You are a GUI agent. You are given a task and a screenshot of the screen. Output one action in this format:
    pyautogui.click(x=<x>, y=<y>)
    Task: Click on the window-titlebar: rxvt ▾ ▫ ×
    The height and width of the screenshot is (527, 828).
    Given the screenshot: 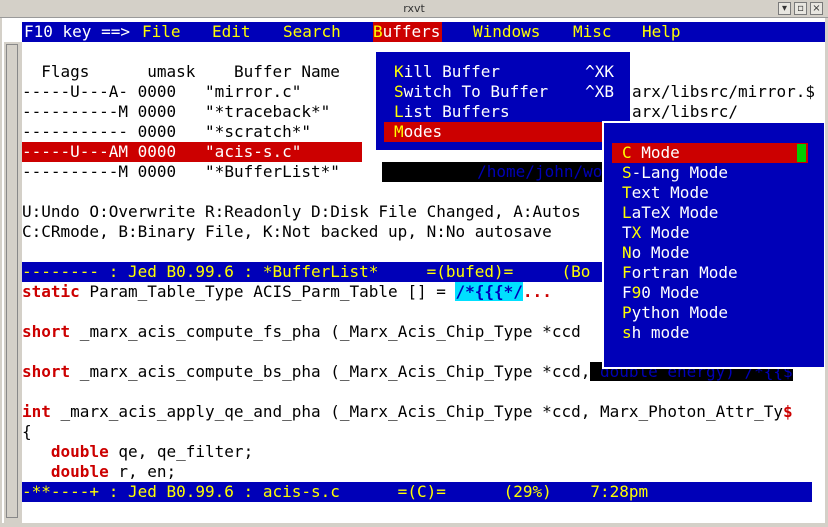 What is the action you would take?
    pyautogui.click(x=414, y=9)
    